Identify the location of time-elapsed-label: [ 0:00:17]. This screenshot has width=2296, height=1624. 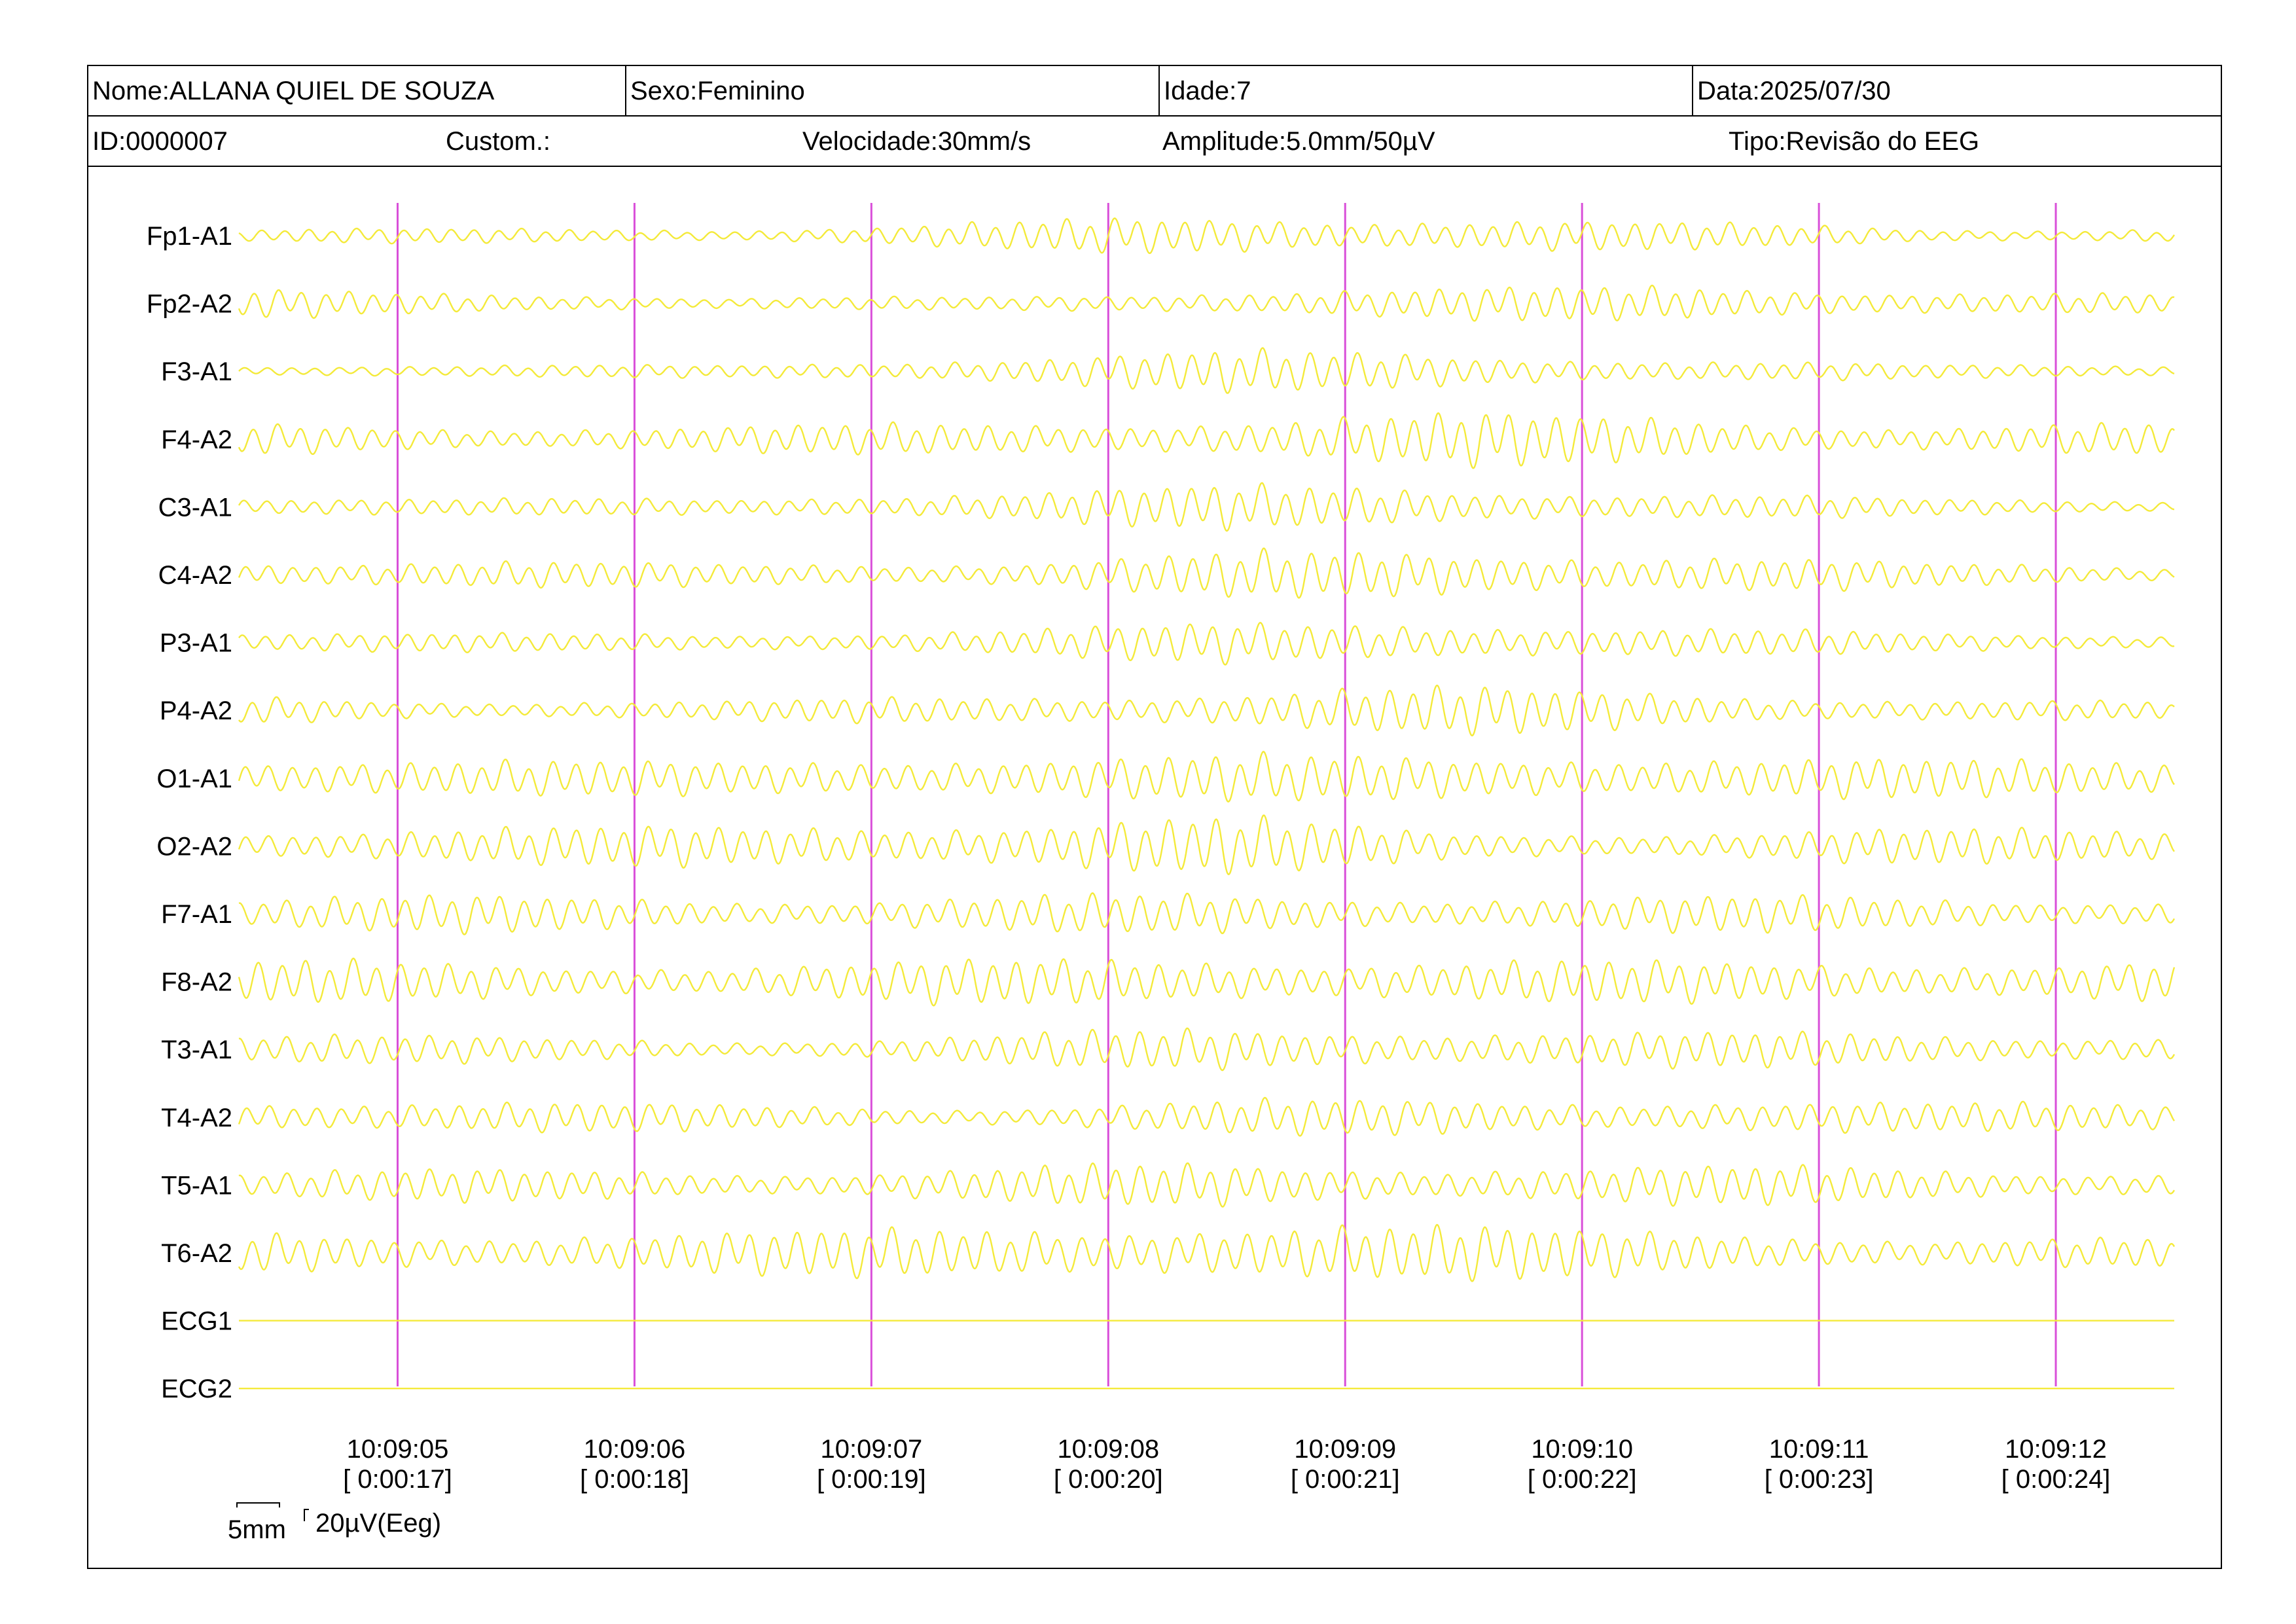
(397, 1479).